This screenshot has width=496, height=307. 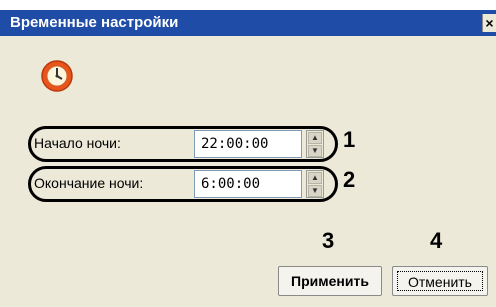 I want to click on night-start-label: Начало ночи:, so click(x=77, y=143).